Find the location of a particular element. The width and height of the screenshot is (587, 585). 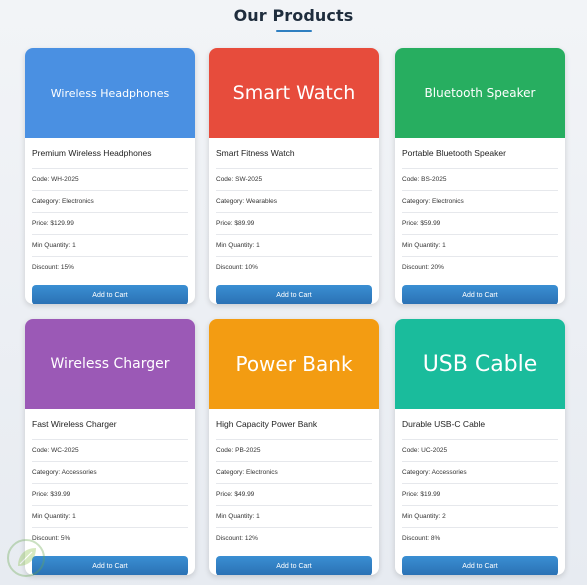

product-discount: Discount: 15% is located at coordinates (53, 267).